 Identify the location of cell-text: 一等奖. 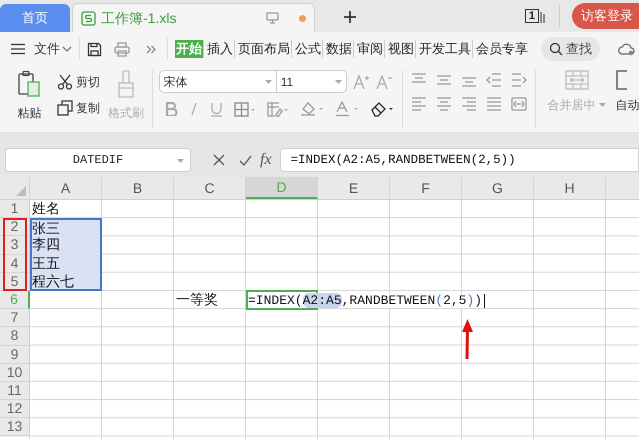
(197, 299).